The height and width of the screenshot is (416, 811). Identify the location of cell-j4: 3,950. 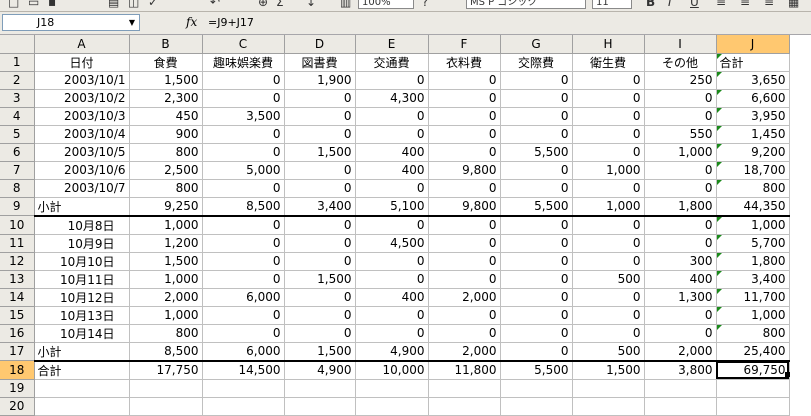
(753, 116).